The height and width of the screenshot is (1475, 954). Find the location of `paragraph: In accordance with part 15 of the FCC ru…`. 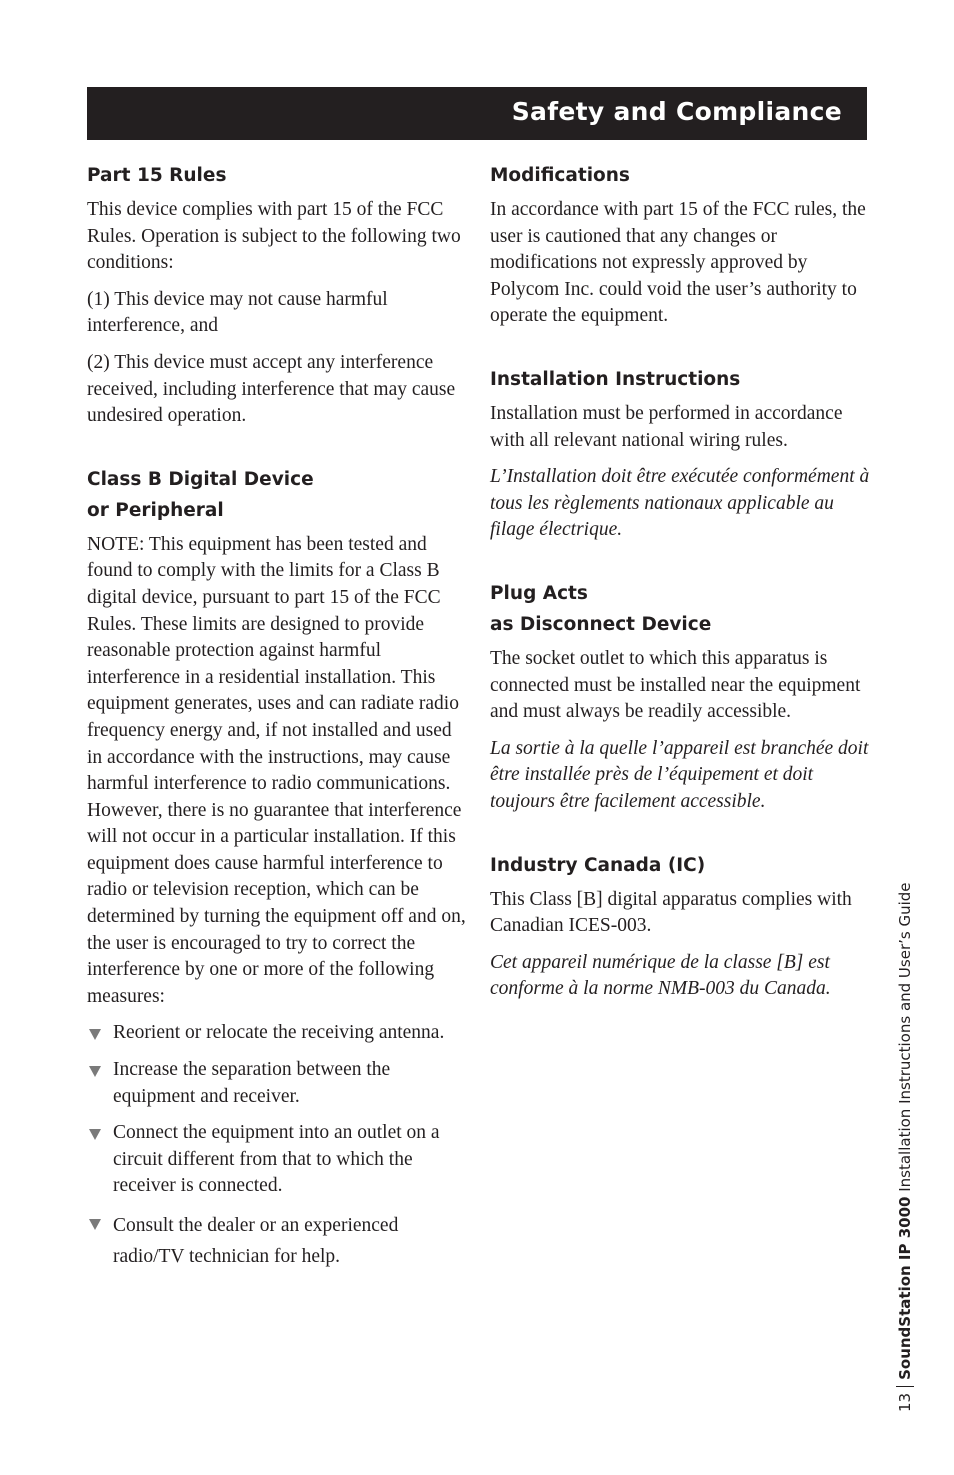

paragraph: In accordance with part 15 of the FCC ru… is located at coordinates (678, 263).